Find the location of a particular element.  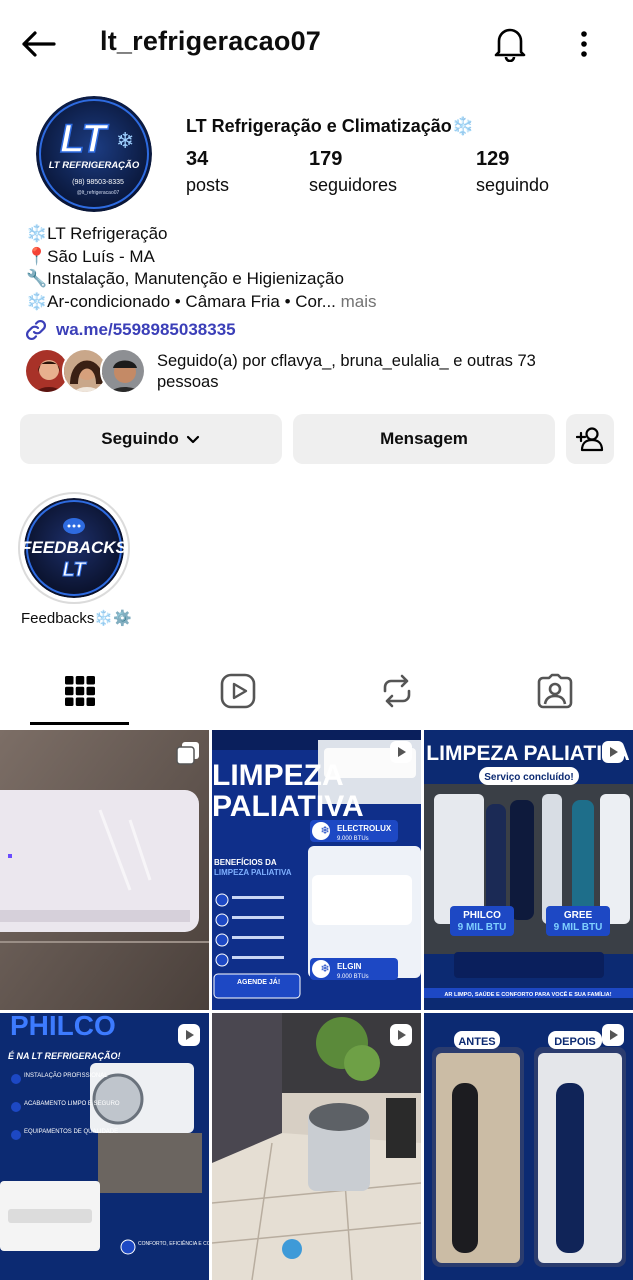

svg-text: AGENDE JÁ! is located at coordinates (258, 981).